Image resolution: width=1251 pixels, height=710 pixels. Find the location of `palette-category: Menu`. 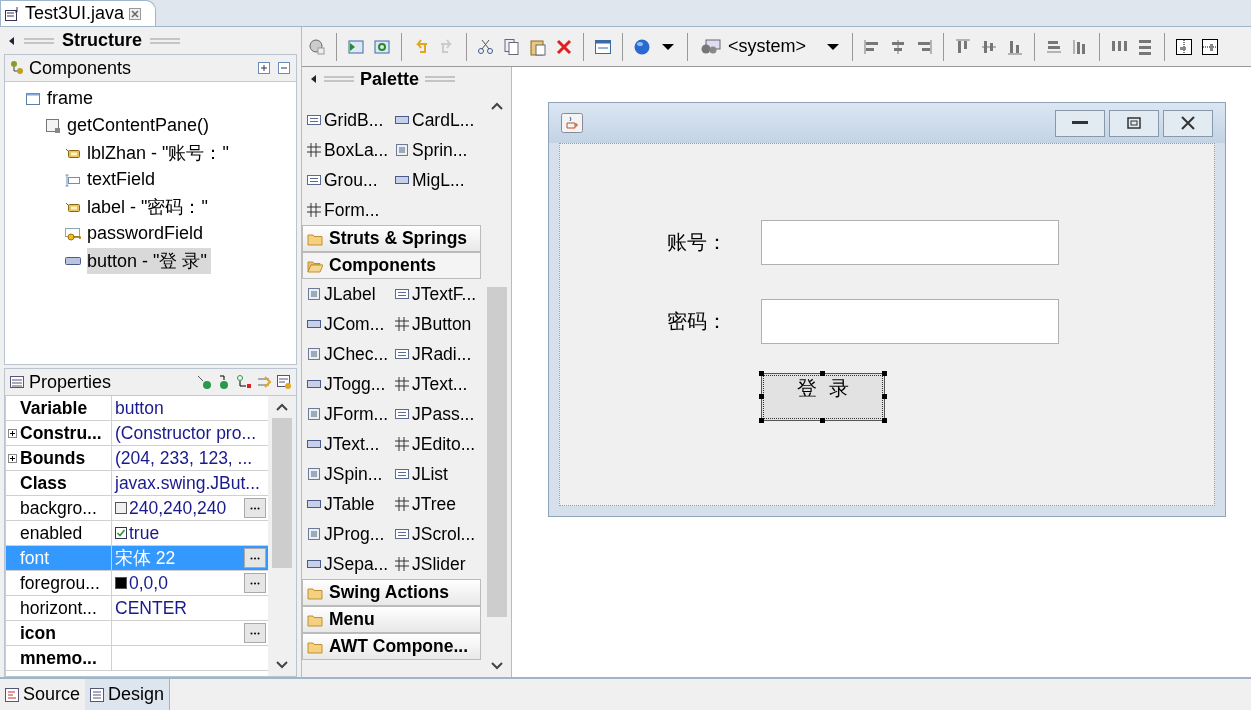

palette-category: Menu is located at coordinates (391, 619).